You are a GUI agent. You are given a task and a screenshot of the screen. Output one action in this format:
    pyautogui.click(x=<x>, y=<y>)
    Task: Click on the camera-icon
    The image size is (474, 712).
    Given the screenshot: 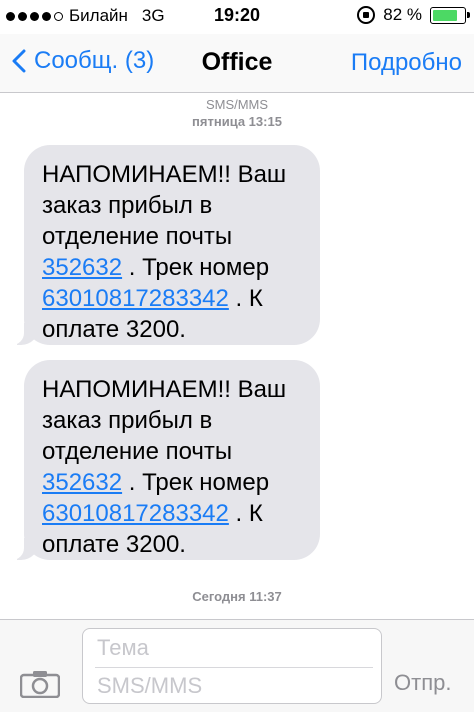 What is the action you would take?
    pyautogui.click(x=40, y=684)
    